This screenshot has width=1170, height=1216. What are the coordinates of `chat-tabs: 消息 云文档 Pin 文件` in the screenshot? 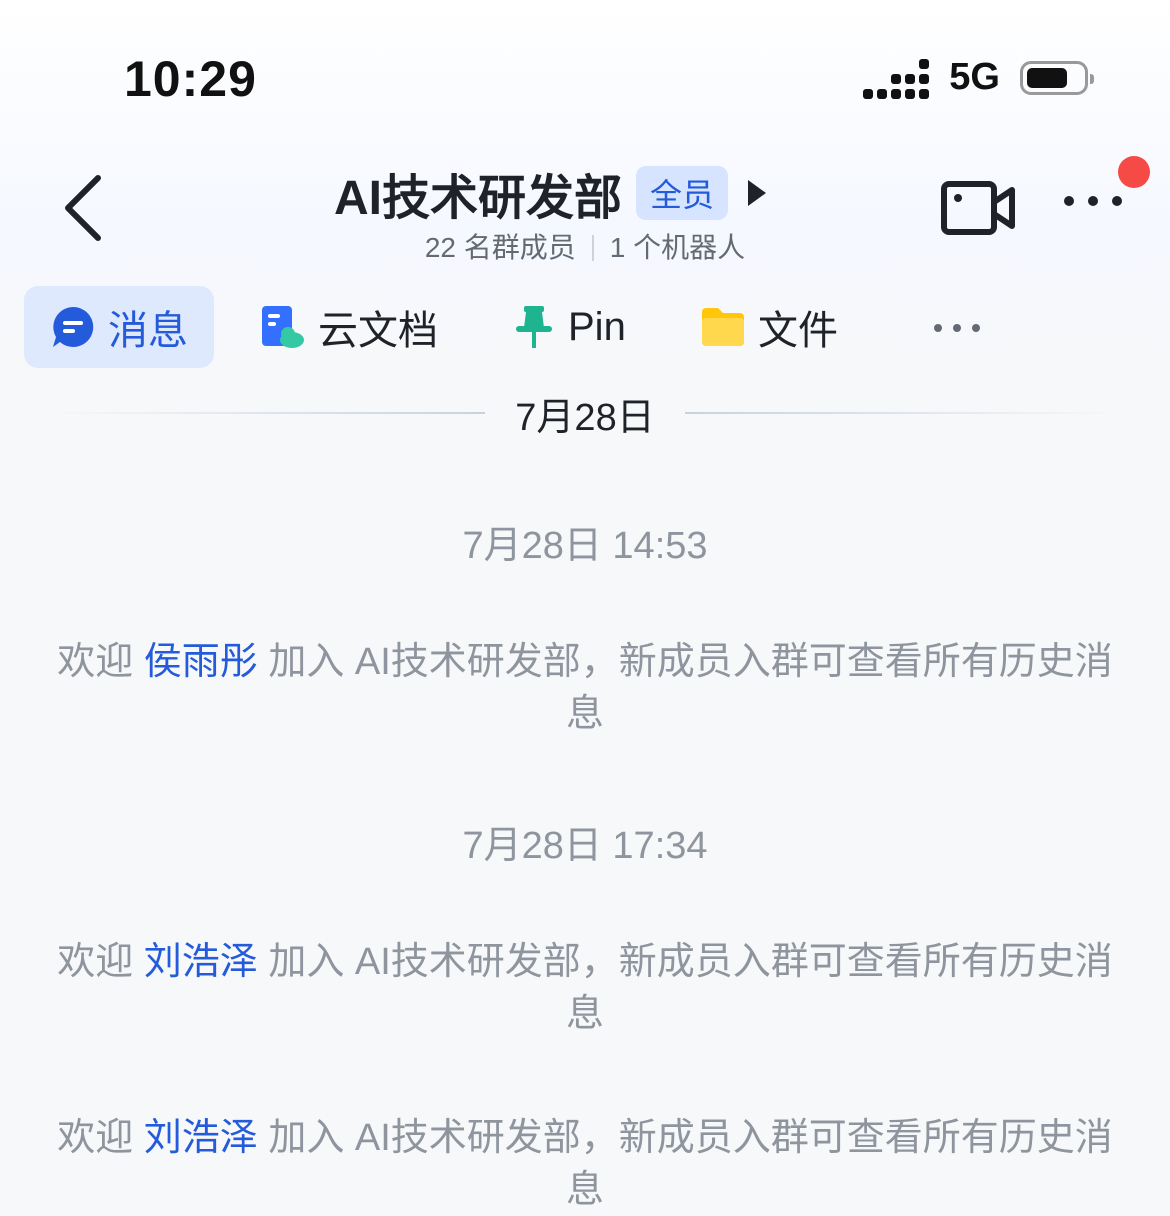 It's located at (589, 327).